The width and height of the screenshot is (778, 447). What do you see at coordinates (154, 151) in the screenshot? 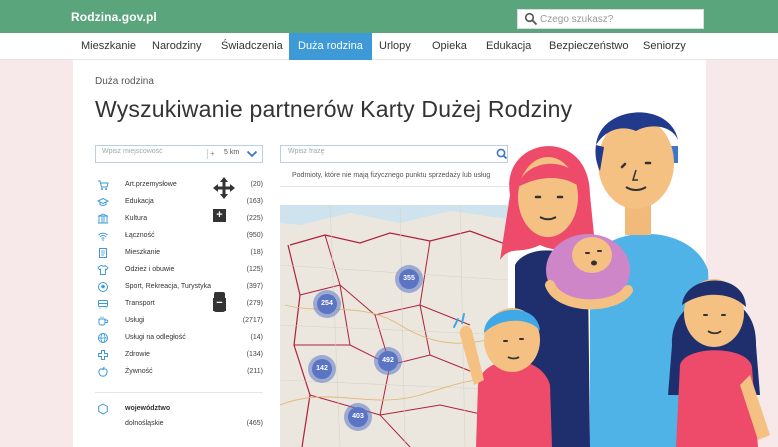
I see `location-input` at bounding box center [154, 151].